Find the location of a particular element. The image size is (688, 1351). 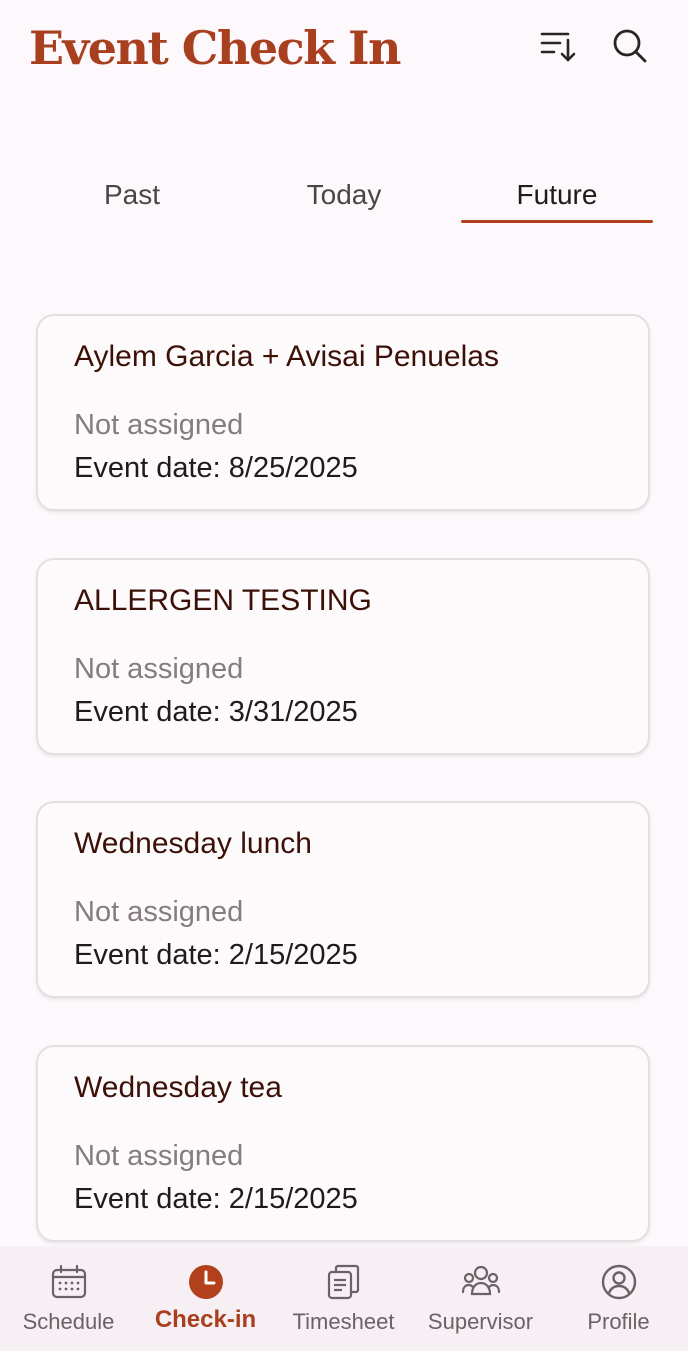

tab-today: Today is located at coordinates (344, 195).